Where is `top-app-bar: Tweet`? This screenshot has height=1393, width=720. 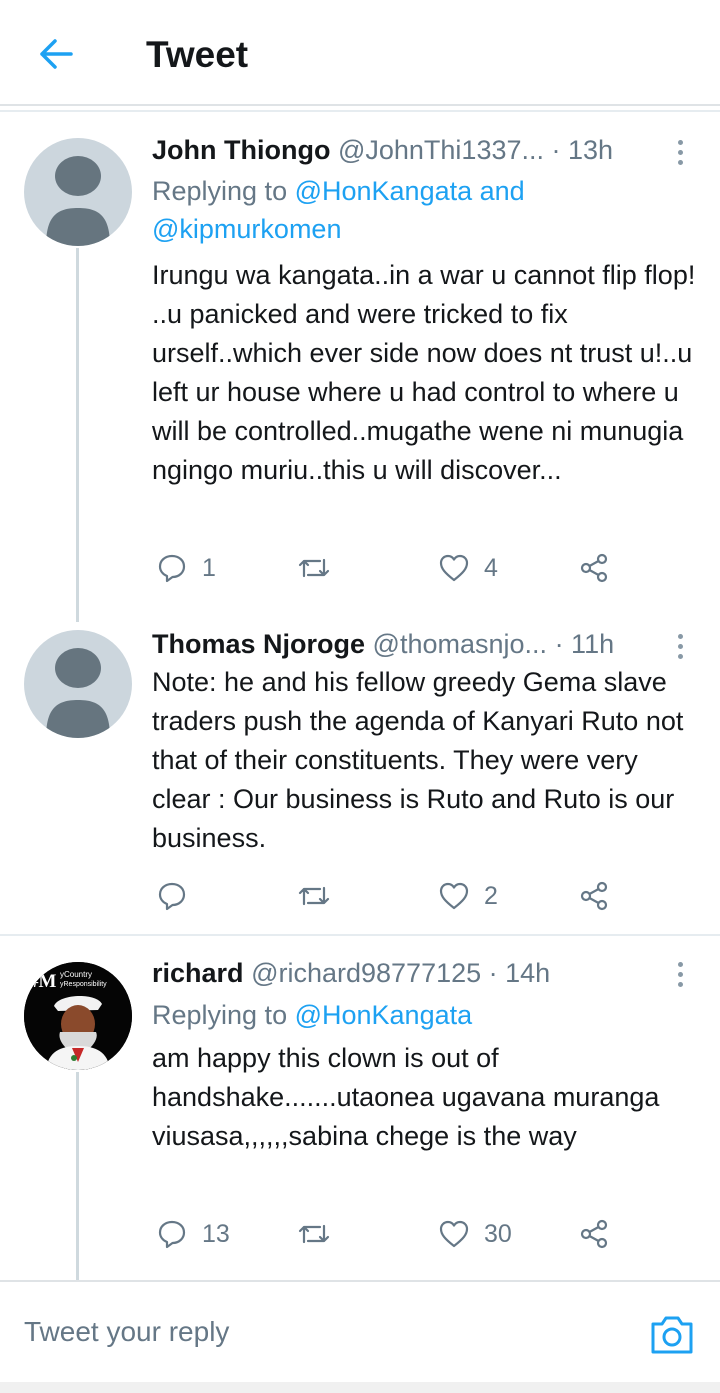 top-app-bar: Tweet is located at coordinates (360, 53).